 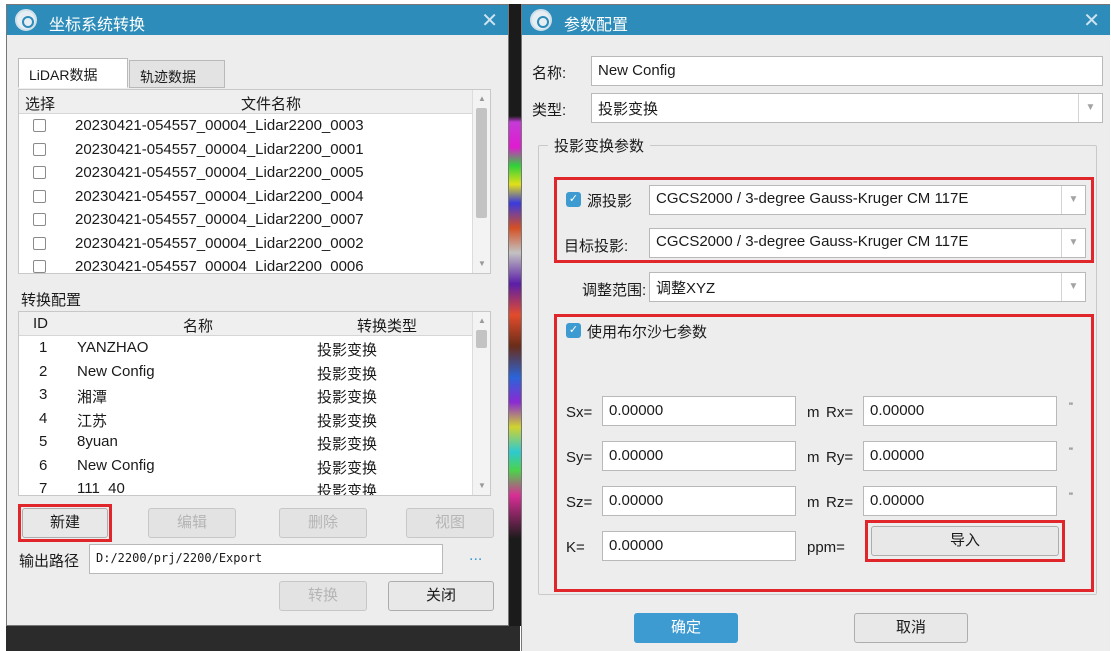 I want to click on sx-input: 0.00000, so click(x=699, y=411).